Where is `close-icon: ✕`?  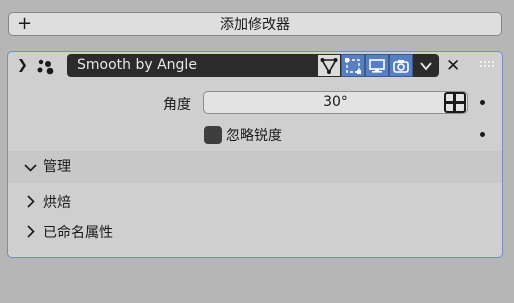 close-icon: ✕ is located at coordinates (453, 66).